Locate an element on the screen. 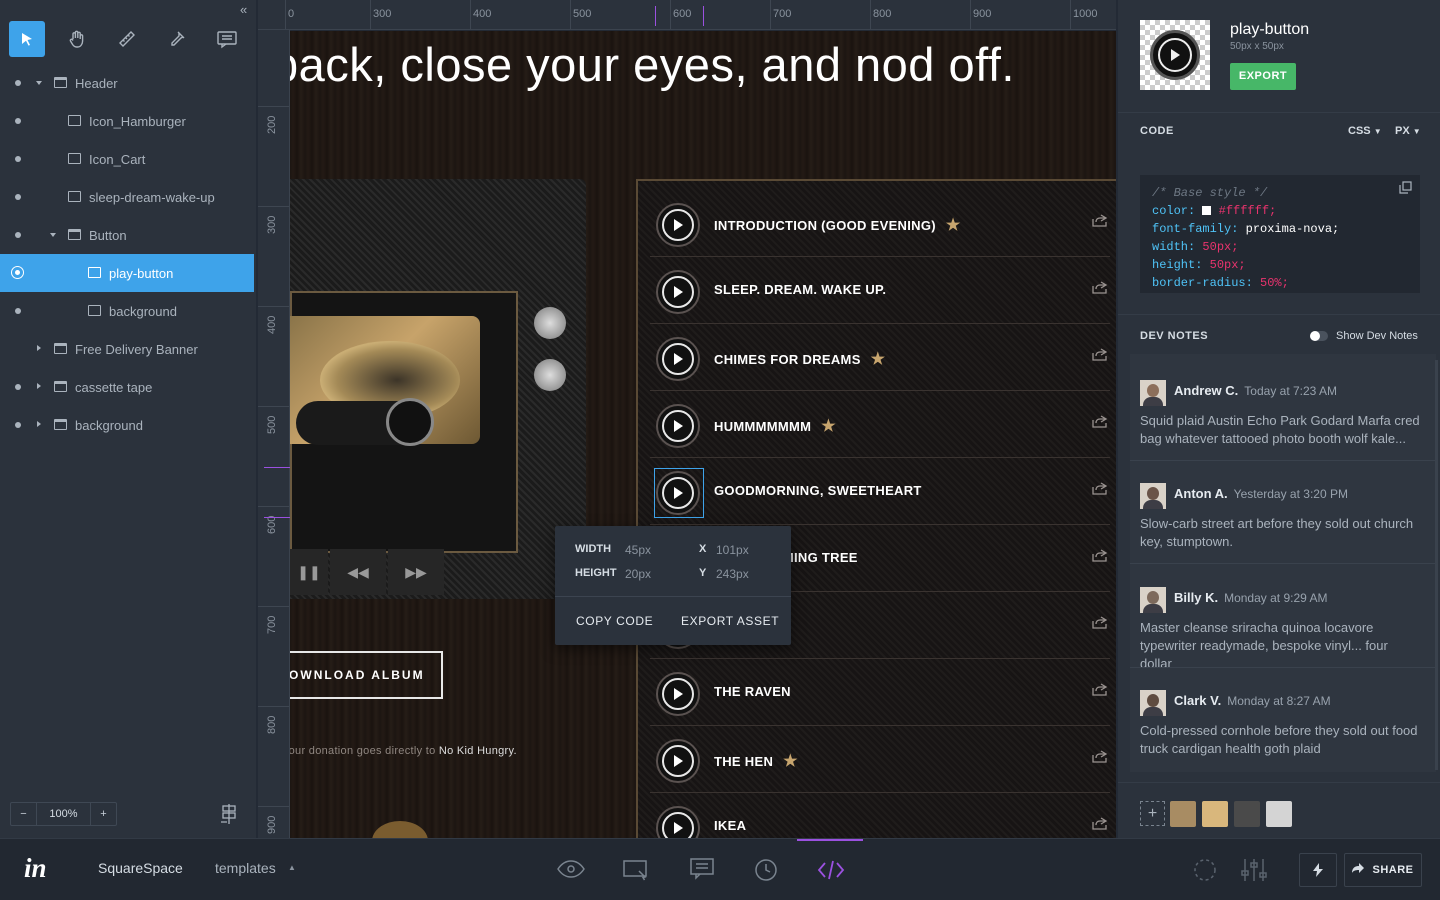 This screenshot has width=1440, height=900. layer-row: Header is located at coordinates (127, 83).